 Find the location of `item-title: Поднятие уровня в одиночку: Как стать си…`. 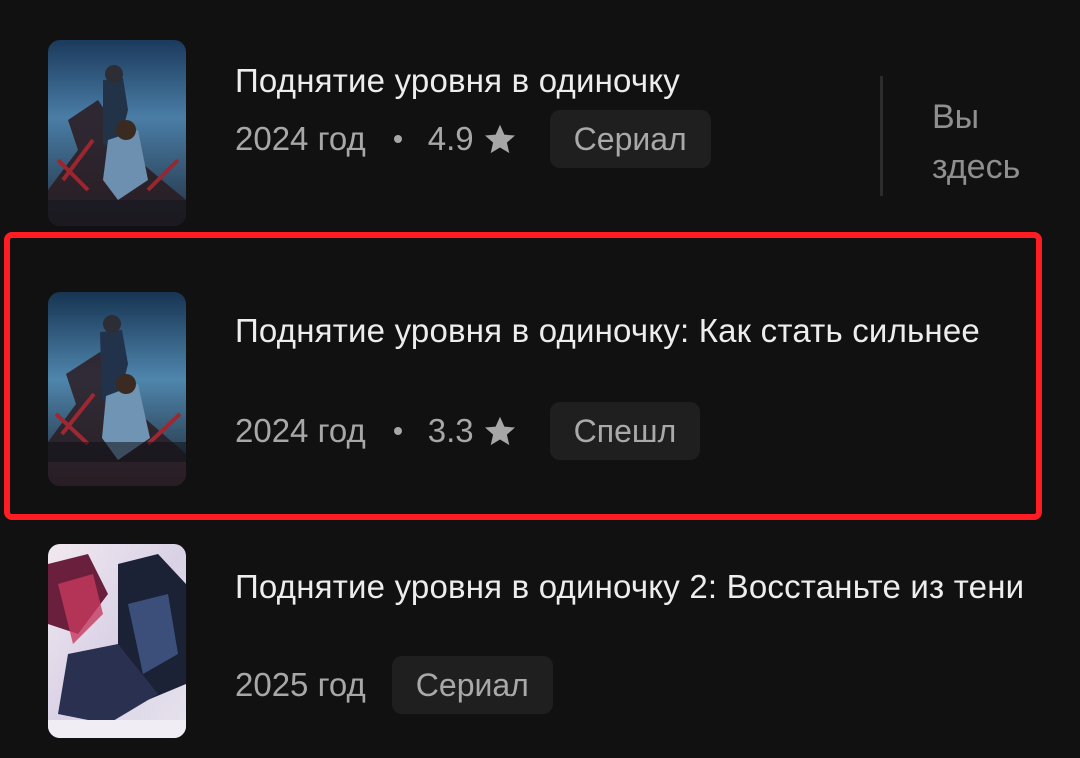

item-title: Поднятие уровня в одиночку: Как стать си… is located at coordinates (615, 331).